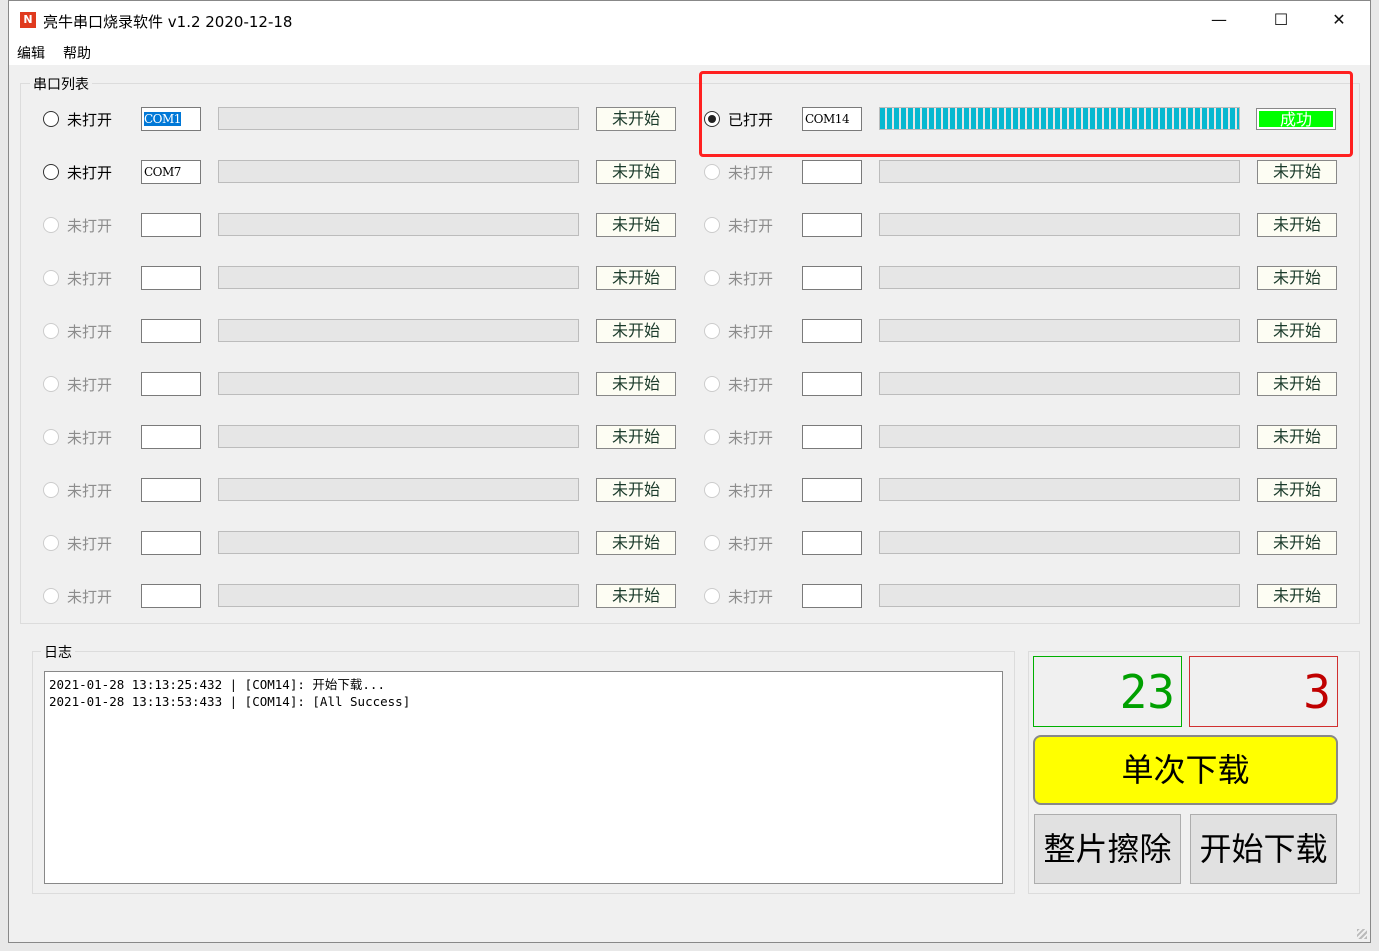 This screenshot has width=1379, height=951. Describe the element at coordinates (1107, 849) in the screenshot. I see `erase-chip-button: 整片擦除` at that location.